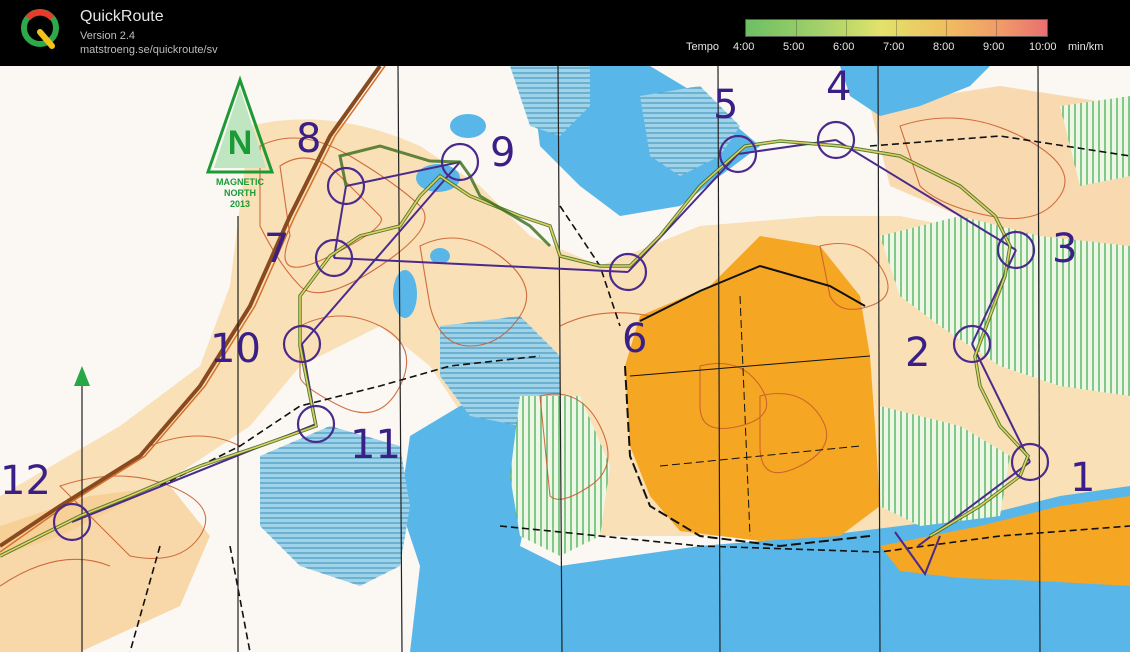 This screenshot has height=652, width=1130. Describe the element at coordinates (1086, 47) in the screenshot. I see `legend-unit: min/km` at that location.